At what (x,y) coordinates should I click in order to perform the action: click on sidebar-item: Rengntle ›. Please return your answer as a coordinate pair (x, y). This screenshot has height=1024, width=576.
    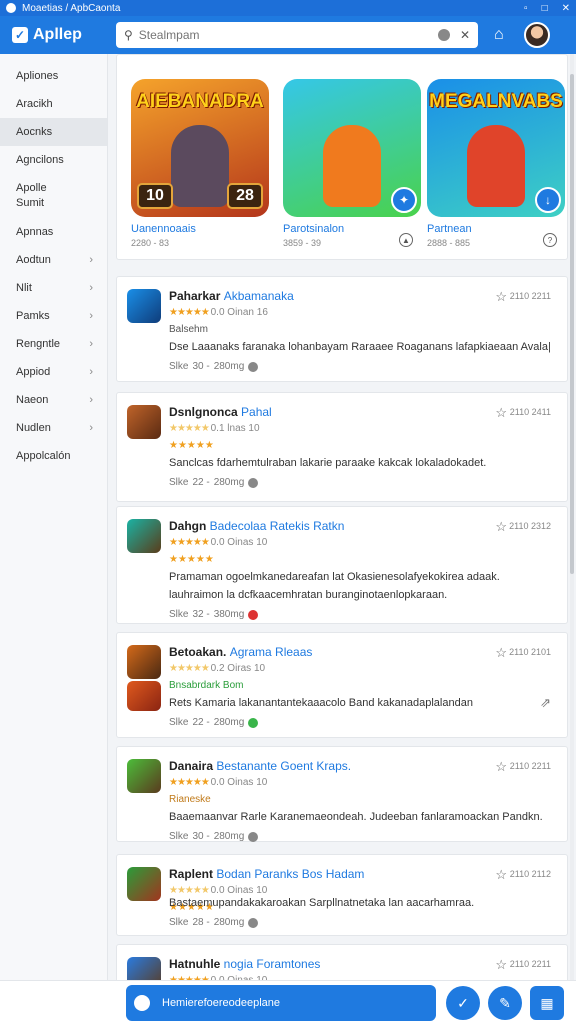
    Looking at the image, I should click on (53, 344).